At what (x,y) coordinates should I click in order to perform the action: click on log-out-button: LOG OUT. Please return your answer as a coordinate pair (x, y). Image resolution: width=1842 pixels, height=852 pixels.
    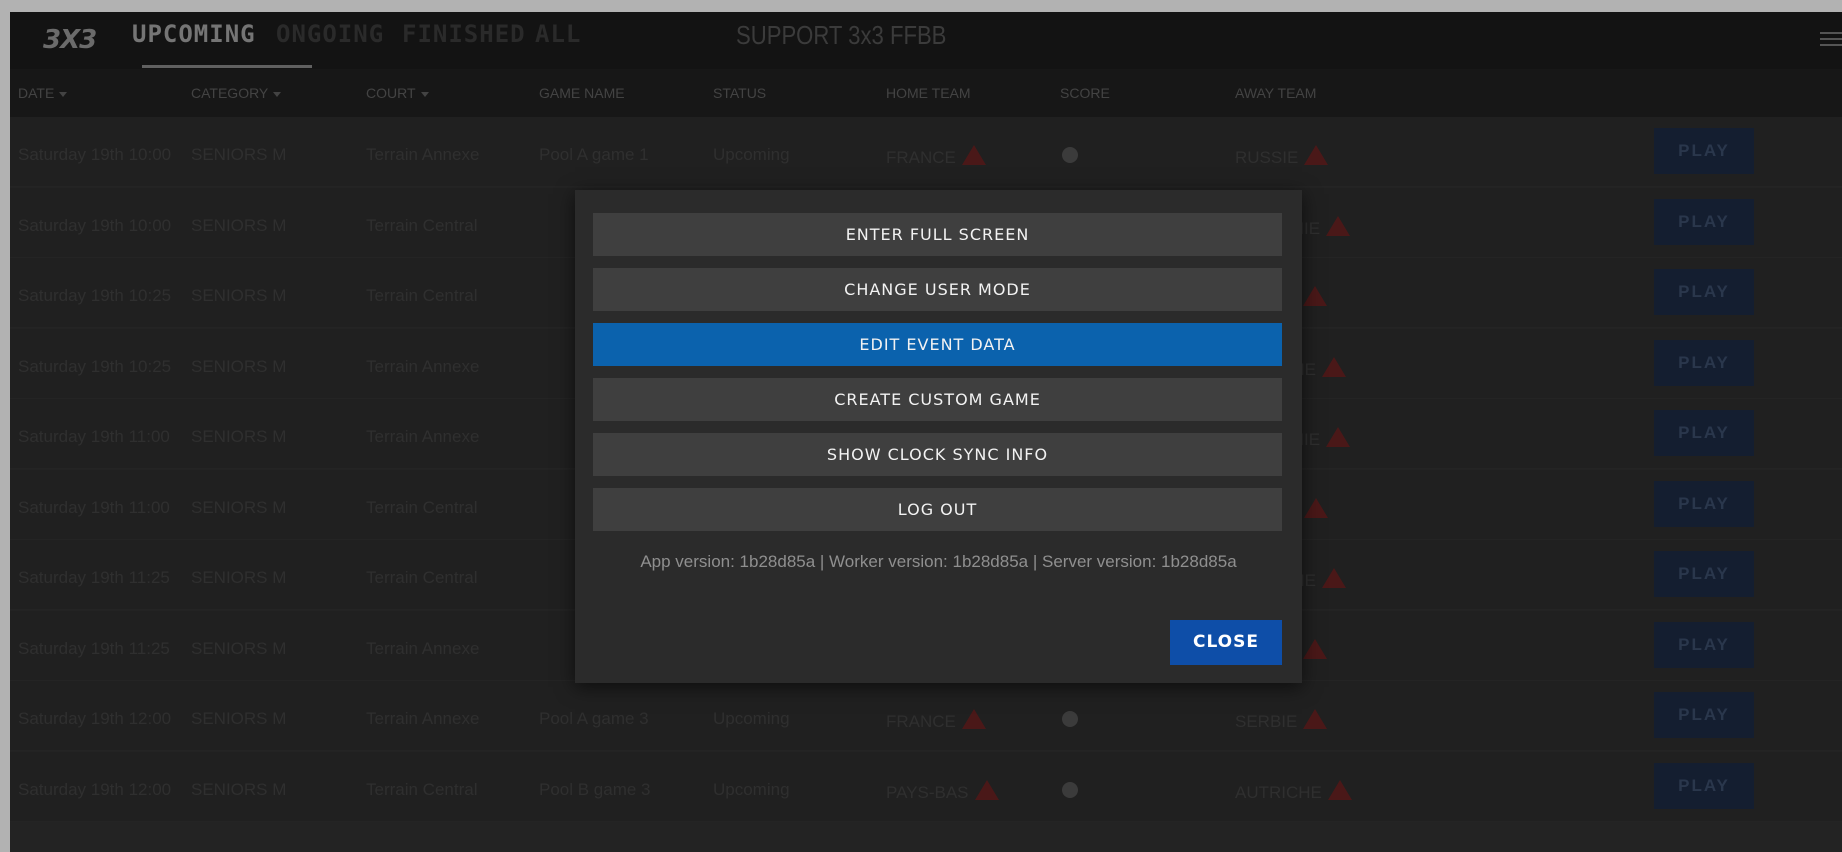
    Looking at the image, I should click on (937, 509).